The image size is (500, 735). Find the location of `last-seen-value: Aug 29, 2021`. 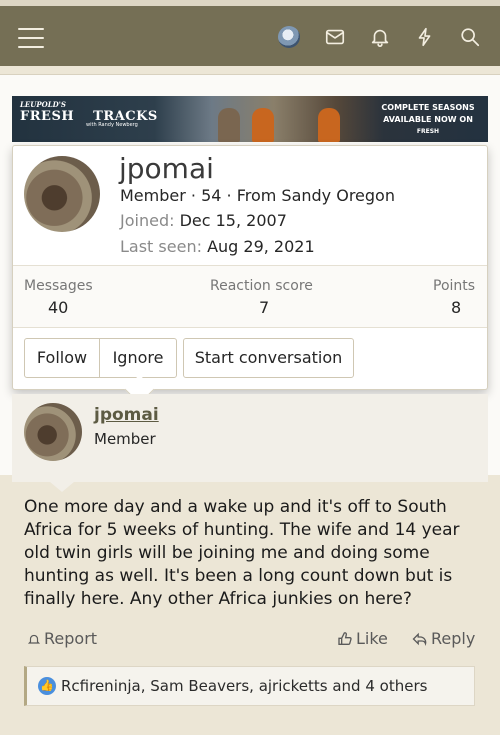

last-seen-value: Aug 29, 2021 is located at coordinates (261, 246).